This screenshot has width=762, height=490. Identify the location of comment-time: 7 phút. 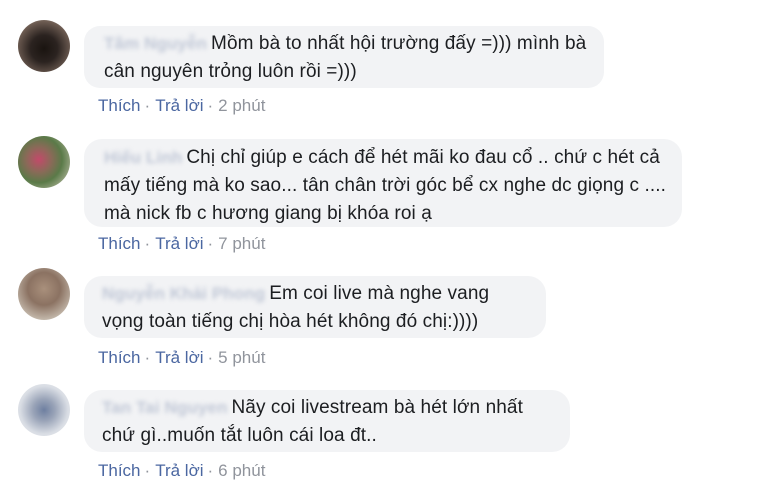
(241, 243).